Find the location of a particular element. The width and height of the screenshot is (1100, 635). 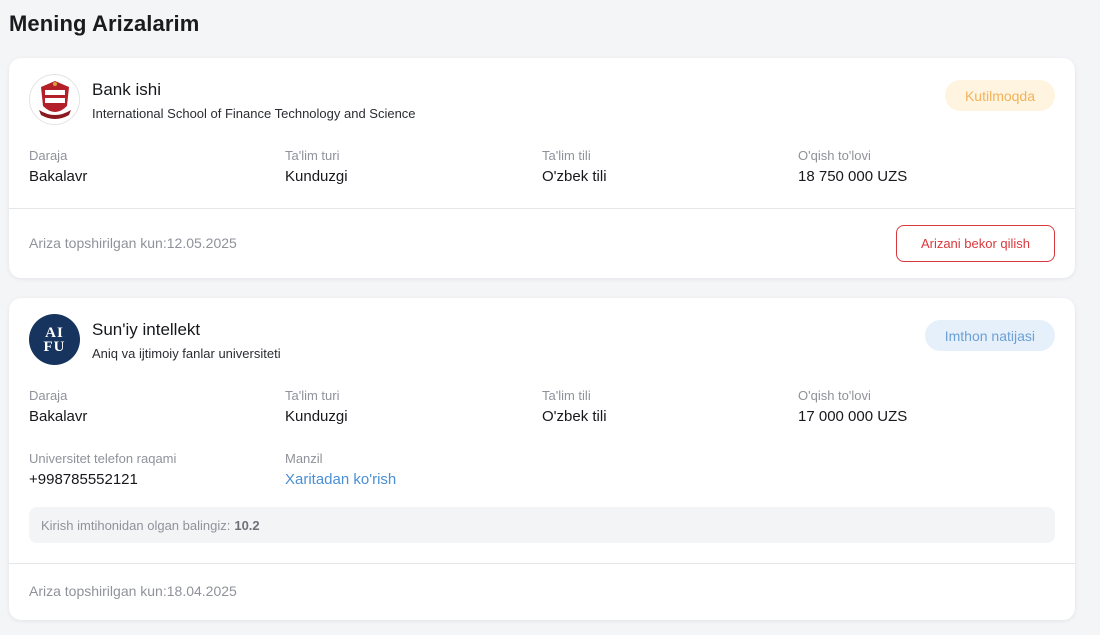

university-logo: AI FU is located at coordinates (54, 339).